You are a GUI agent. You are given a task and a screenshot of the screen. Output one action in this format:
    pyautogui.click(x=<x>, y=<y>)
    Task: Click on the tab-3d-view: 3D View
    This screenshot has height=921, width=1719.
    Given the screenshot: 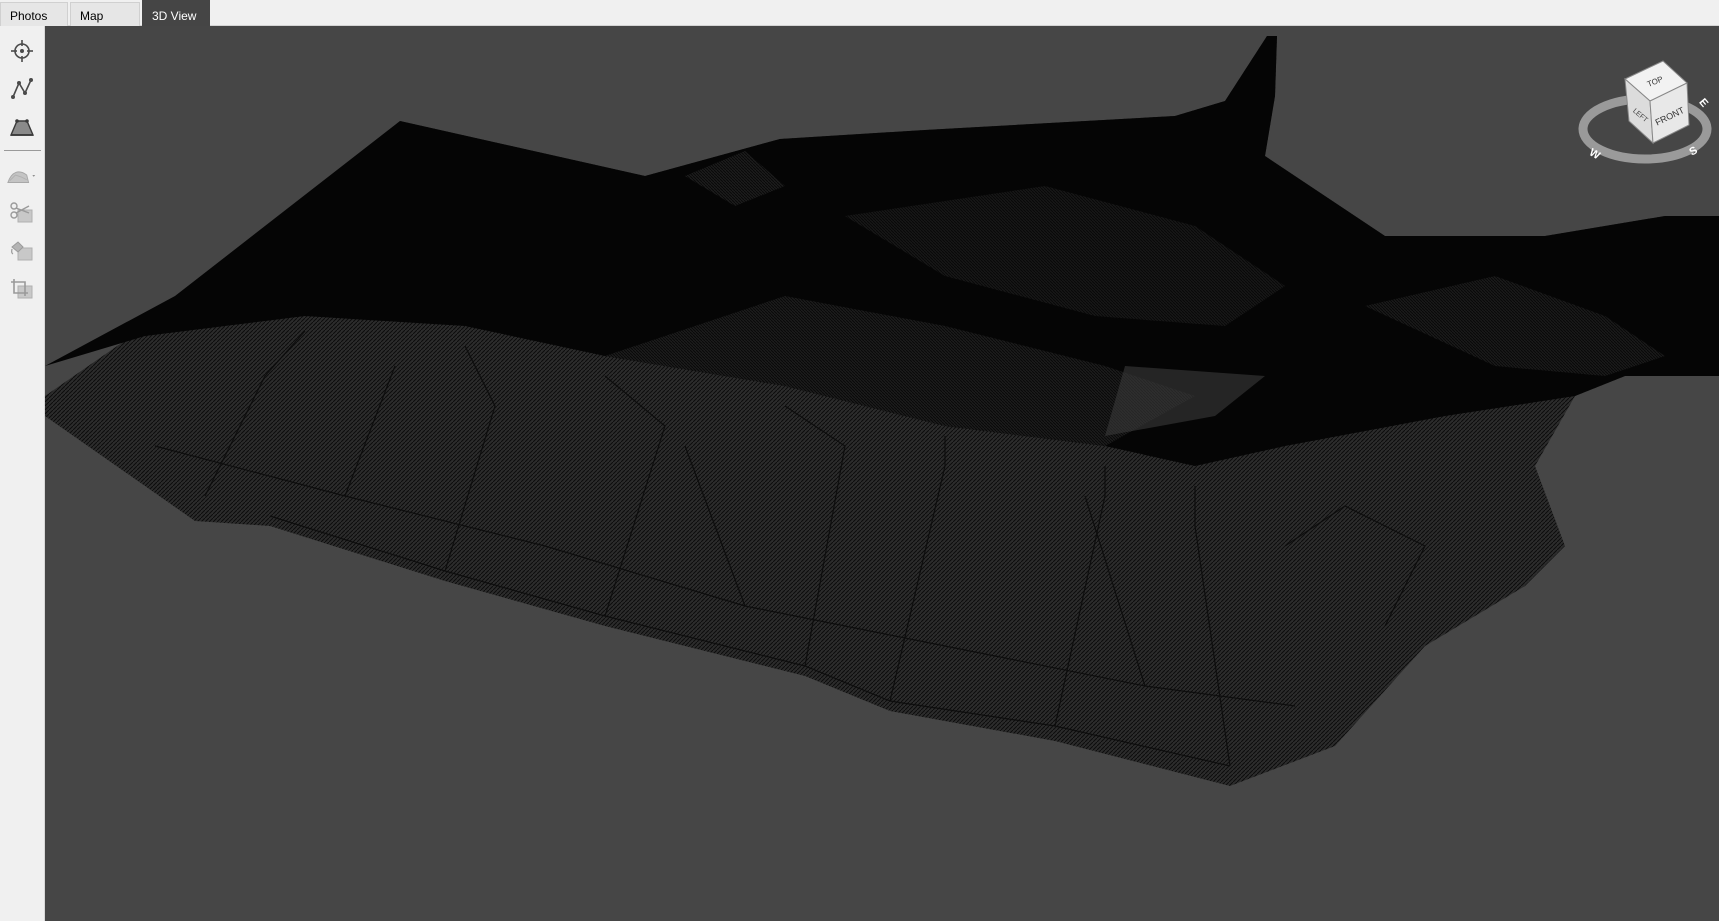 What is the action you would take?
    pyautogui.click(x=176, y=13)
    